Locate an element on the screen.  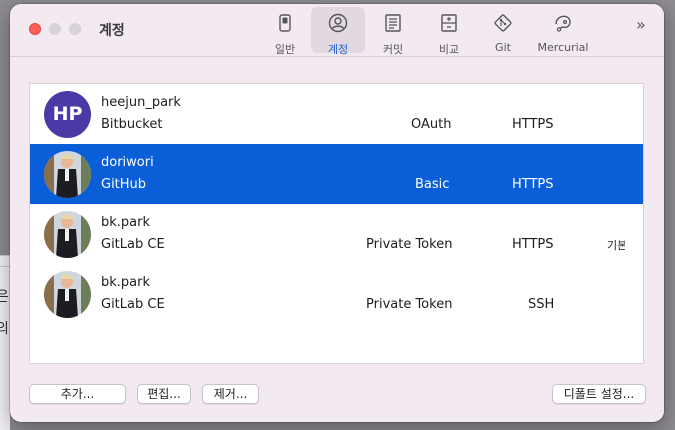
document-lines-icon is located at coordinates (393, 23).